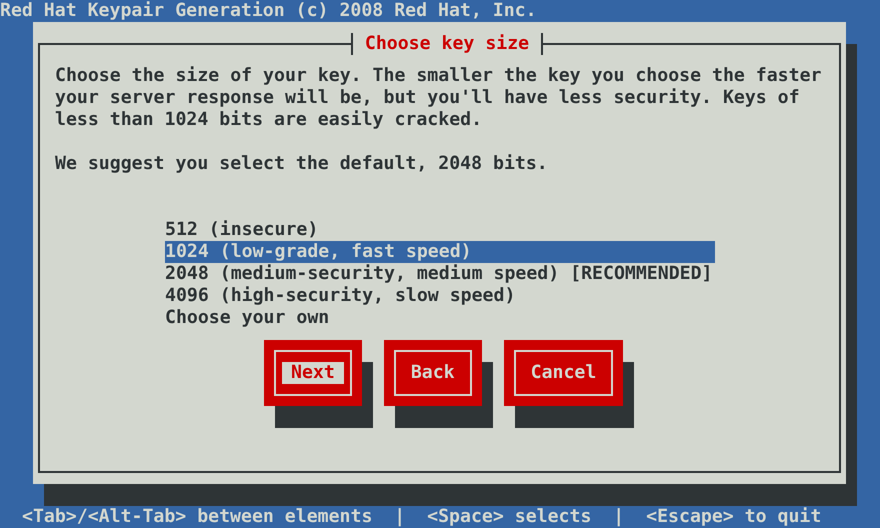  Describe the element at coordinates (301, 164) in the screenshot. I see `suggestion-text: We suggest you select the default, 2048 bits.` at that location.